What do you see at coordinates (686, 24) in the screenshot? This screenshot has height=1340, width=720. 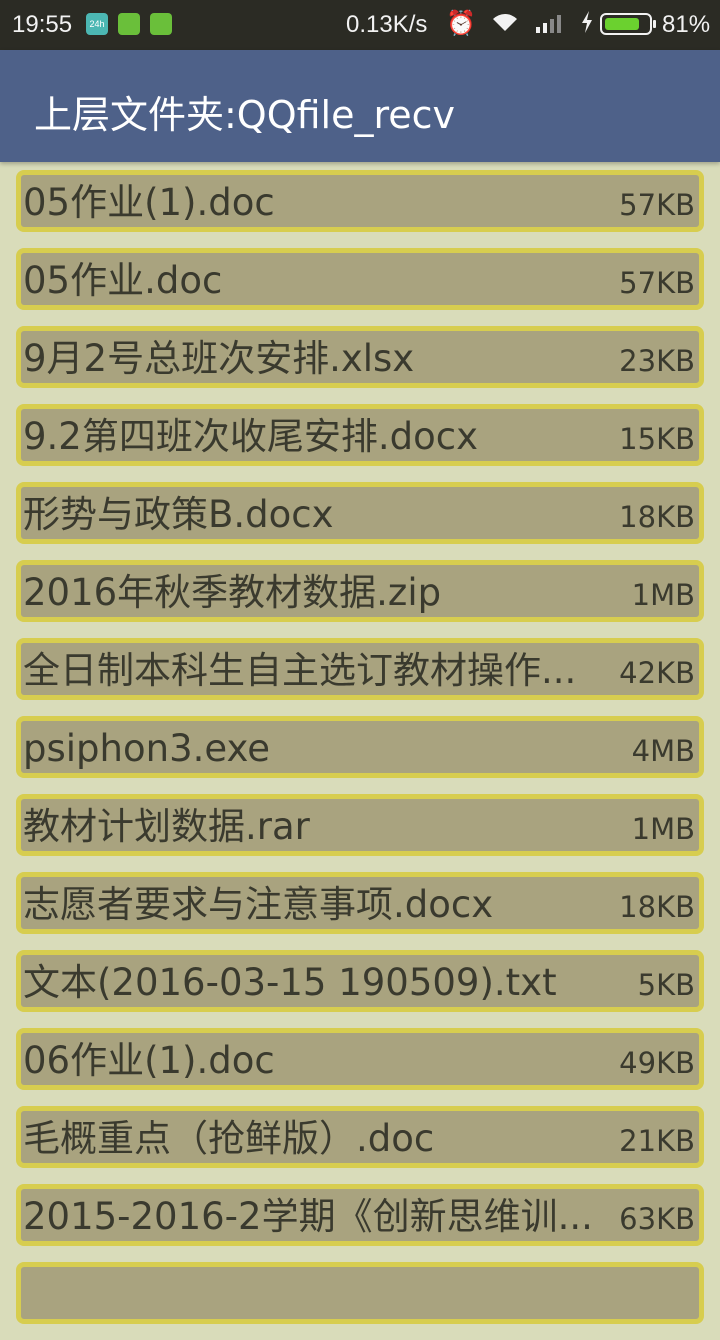 I see `battery-percent: 81%` at bounding box center [686, 24].